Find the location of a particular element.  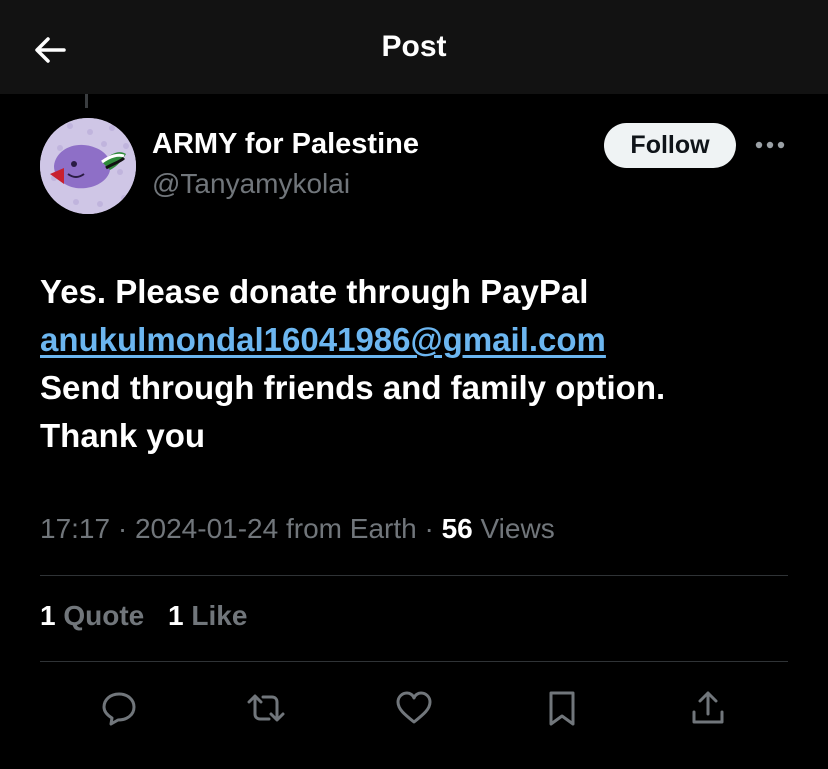

more-options-button is located at coordinates (770, 145).